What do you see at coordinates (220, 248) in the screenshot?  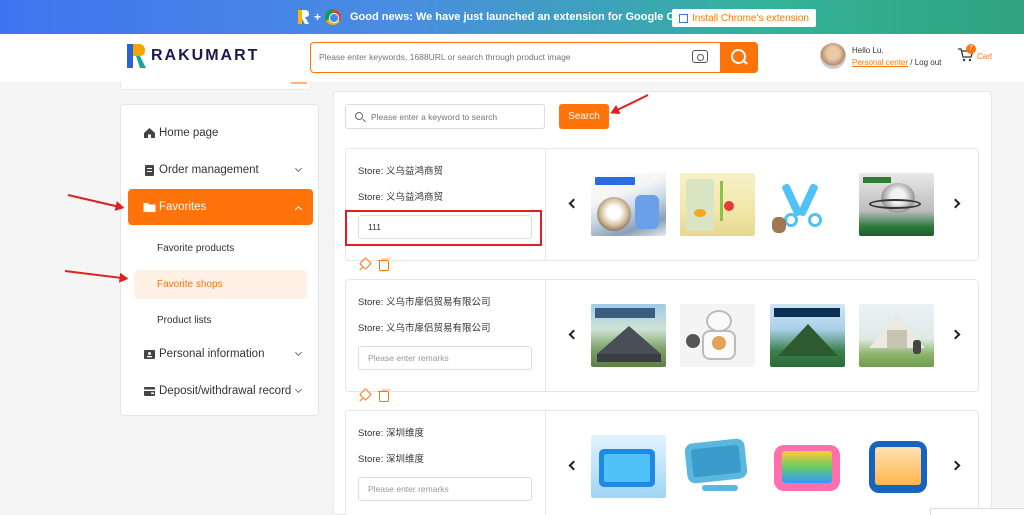 I see `sidebar-sub-favorite-products: Favorite products` at bounding box center [220, 248].